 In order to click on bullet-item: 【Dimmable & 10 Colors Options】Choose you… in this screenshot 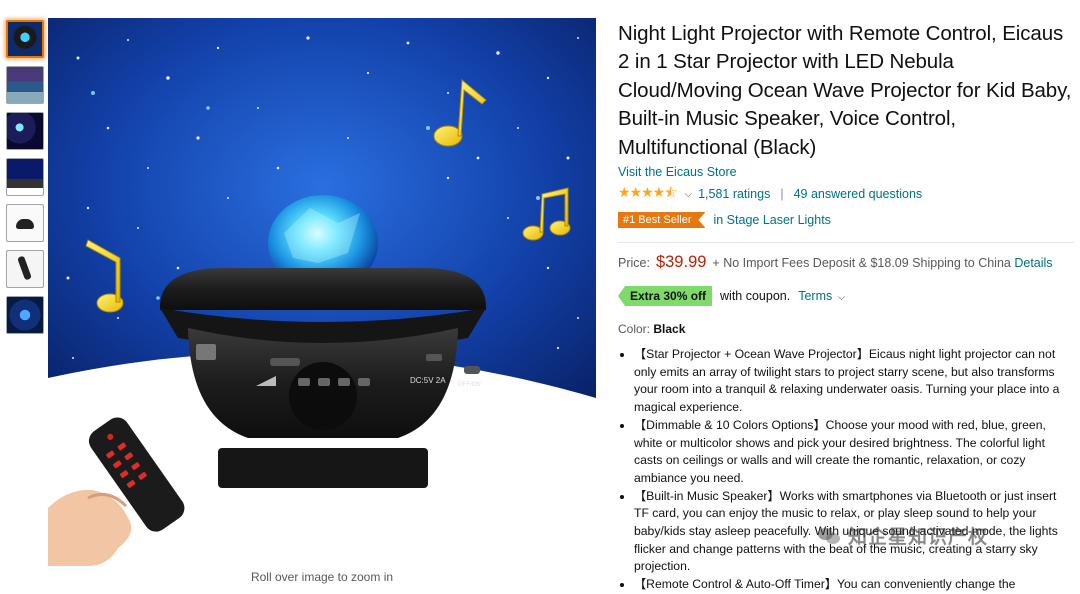, I will do `click(854, 452)`.